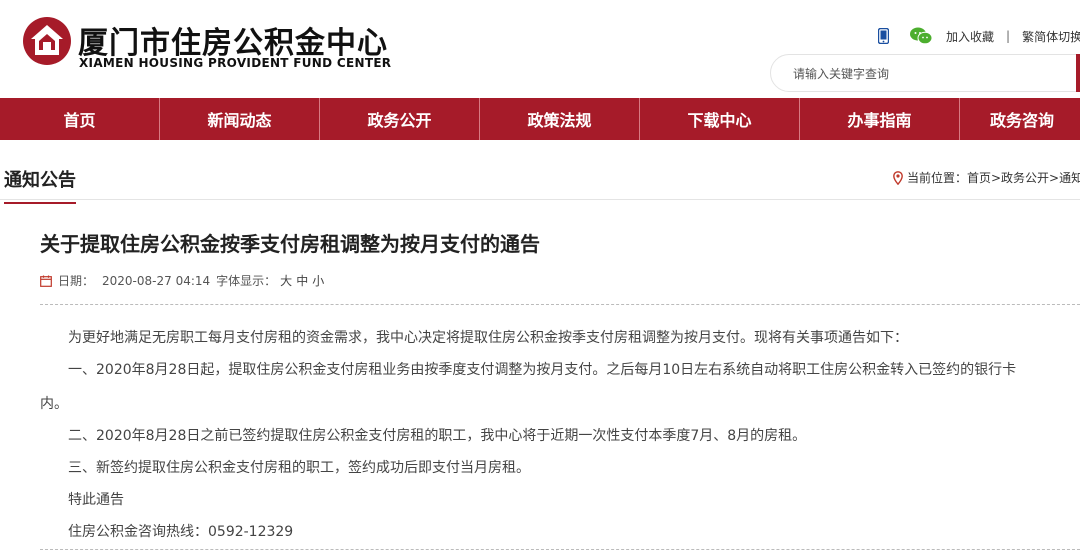  Describe the element at coordinates (299, 468) in the screenshot. I see `paragraph-item-3: 三、新签约提取住房公积金支付房租的职工，签约成功后即支付当月房租。` at that location.